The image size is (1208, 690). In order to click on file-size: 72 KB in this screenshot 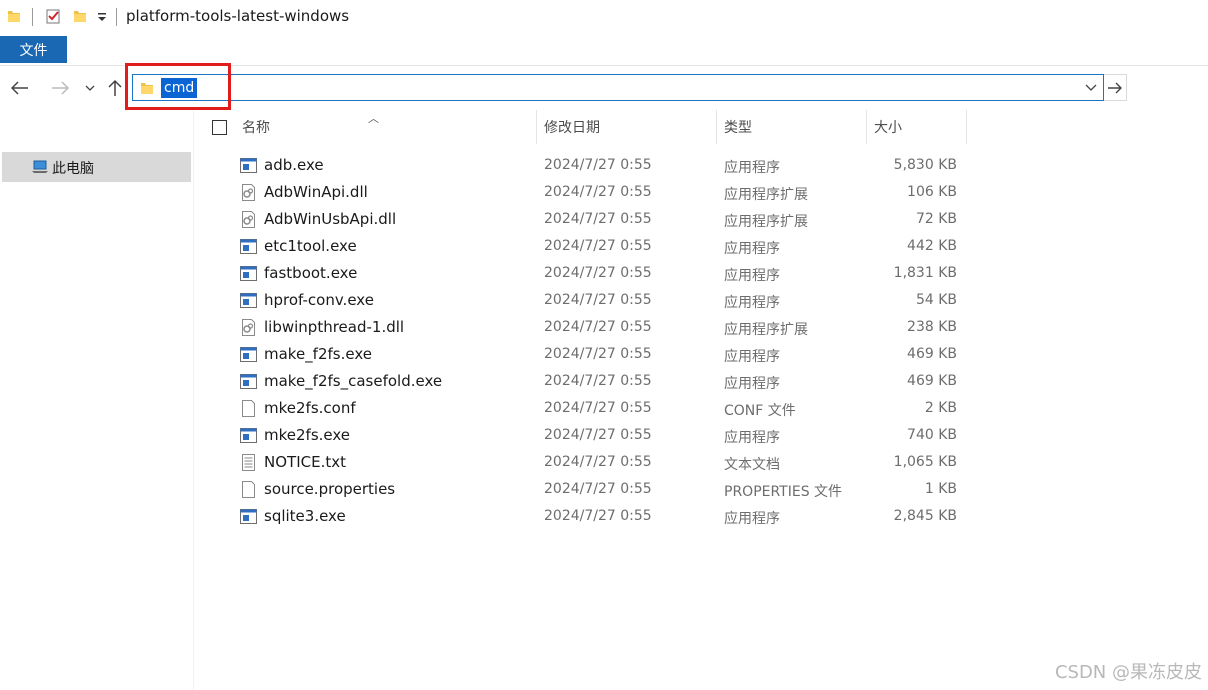, I will do `click(936, 219)`.